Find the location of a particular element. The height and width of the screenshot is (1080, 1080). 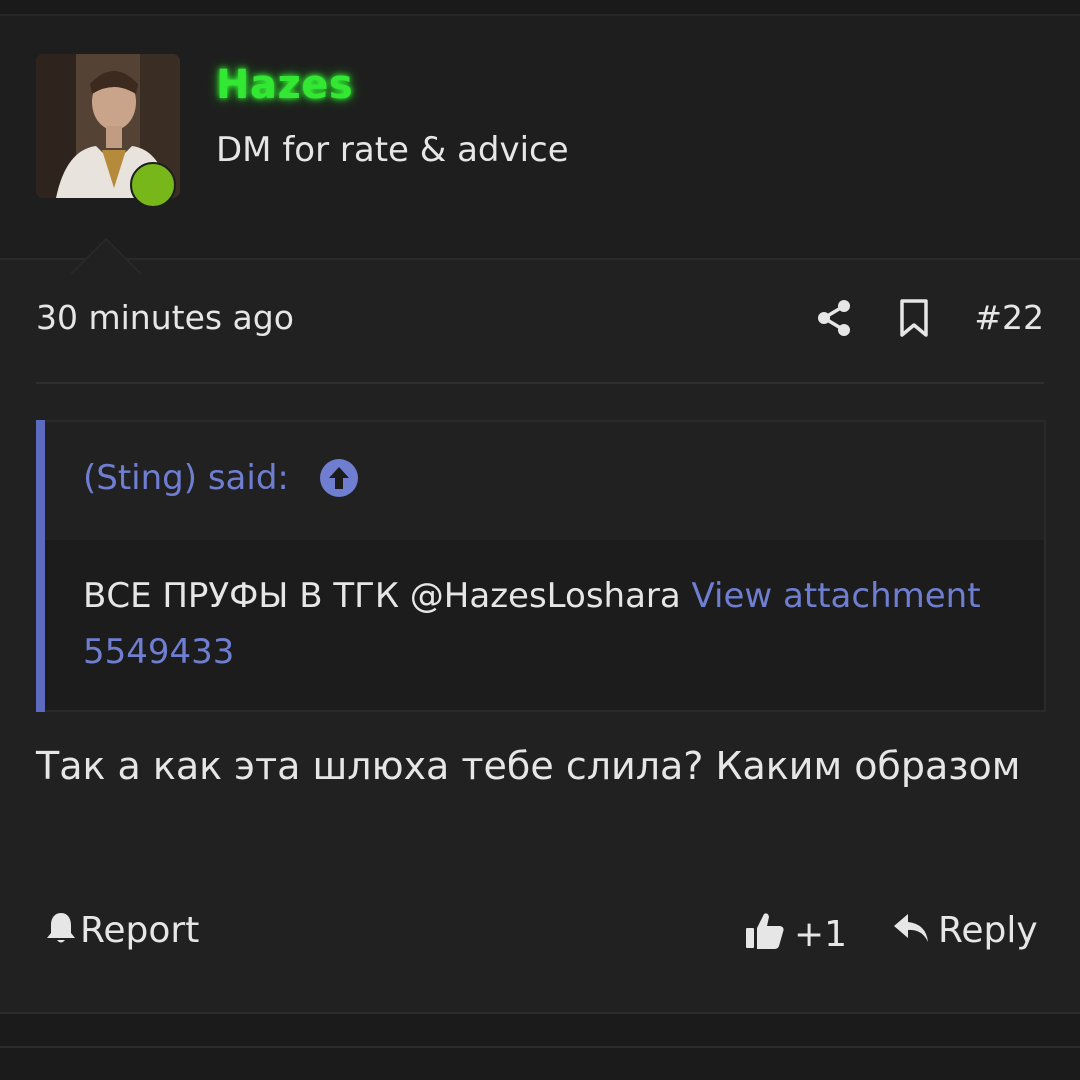

quote-accent-bar is located at coordinates (40, 566).